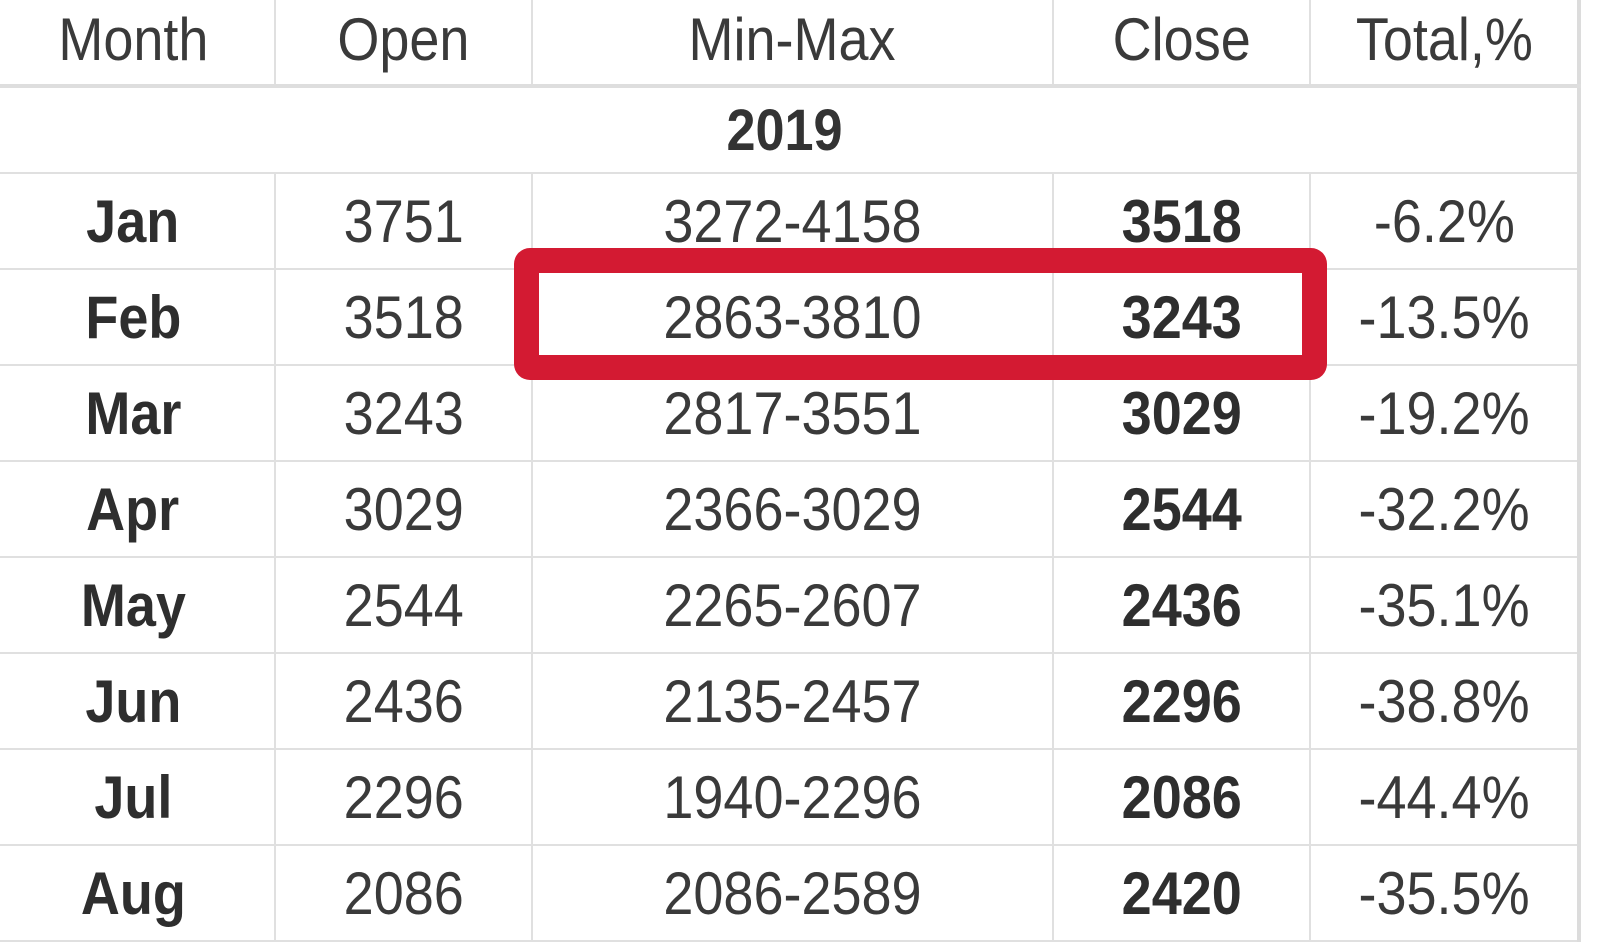  Describe the element at coordinates (403, 509) in the screenshot. I see `open-cell: 3029` at that location.